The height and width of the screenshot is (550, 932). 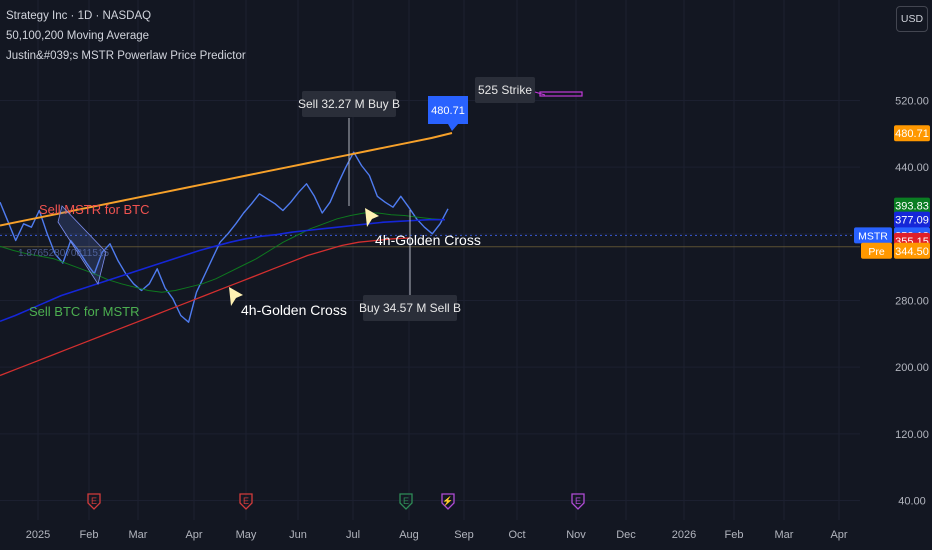 What do you see at coordinates (912, 19) in the screenshot?
I see `currency-button: USD` at bounding box center [912, 19].